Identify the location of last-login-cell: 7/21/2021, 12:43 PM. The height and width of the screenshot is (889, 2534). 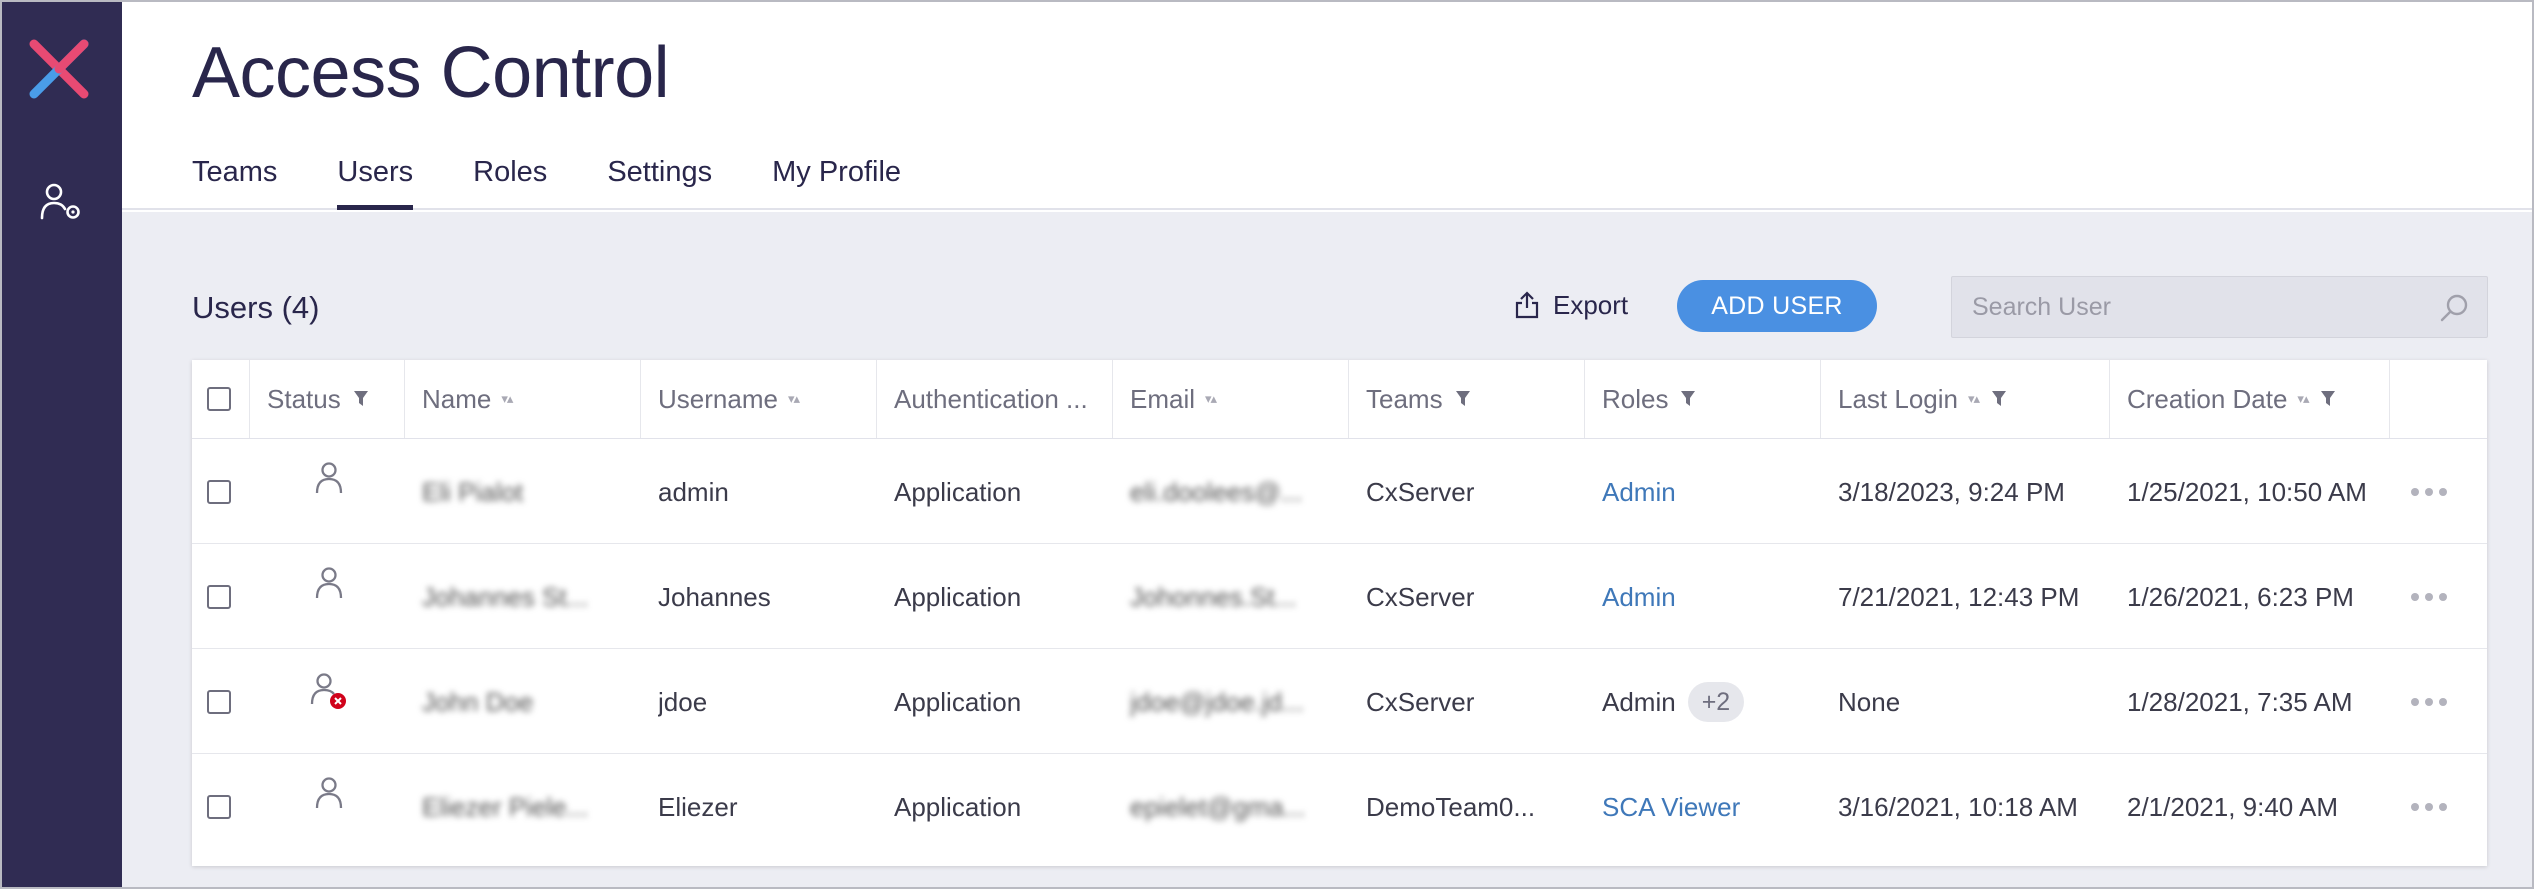
(1959, 596).